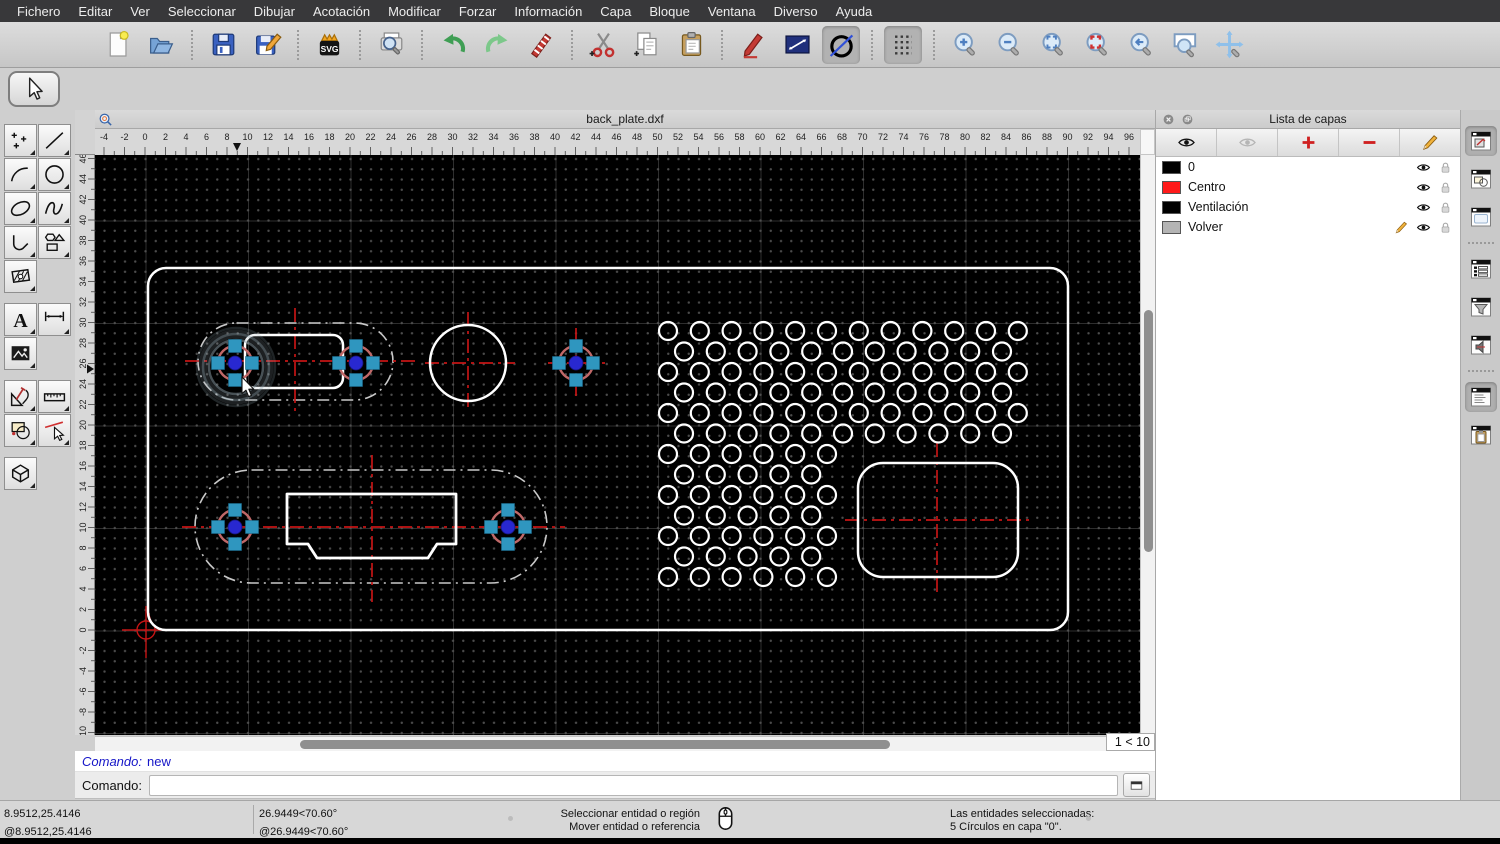  I want to click on save-as-button, so click(267, 45).